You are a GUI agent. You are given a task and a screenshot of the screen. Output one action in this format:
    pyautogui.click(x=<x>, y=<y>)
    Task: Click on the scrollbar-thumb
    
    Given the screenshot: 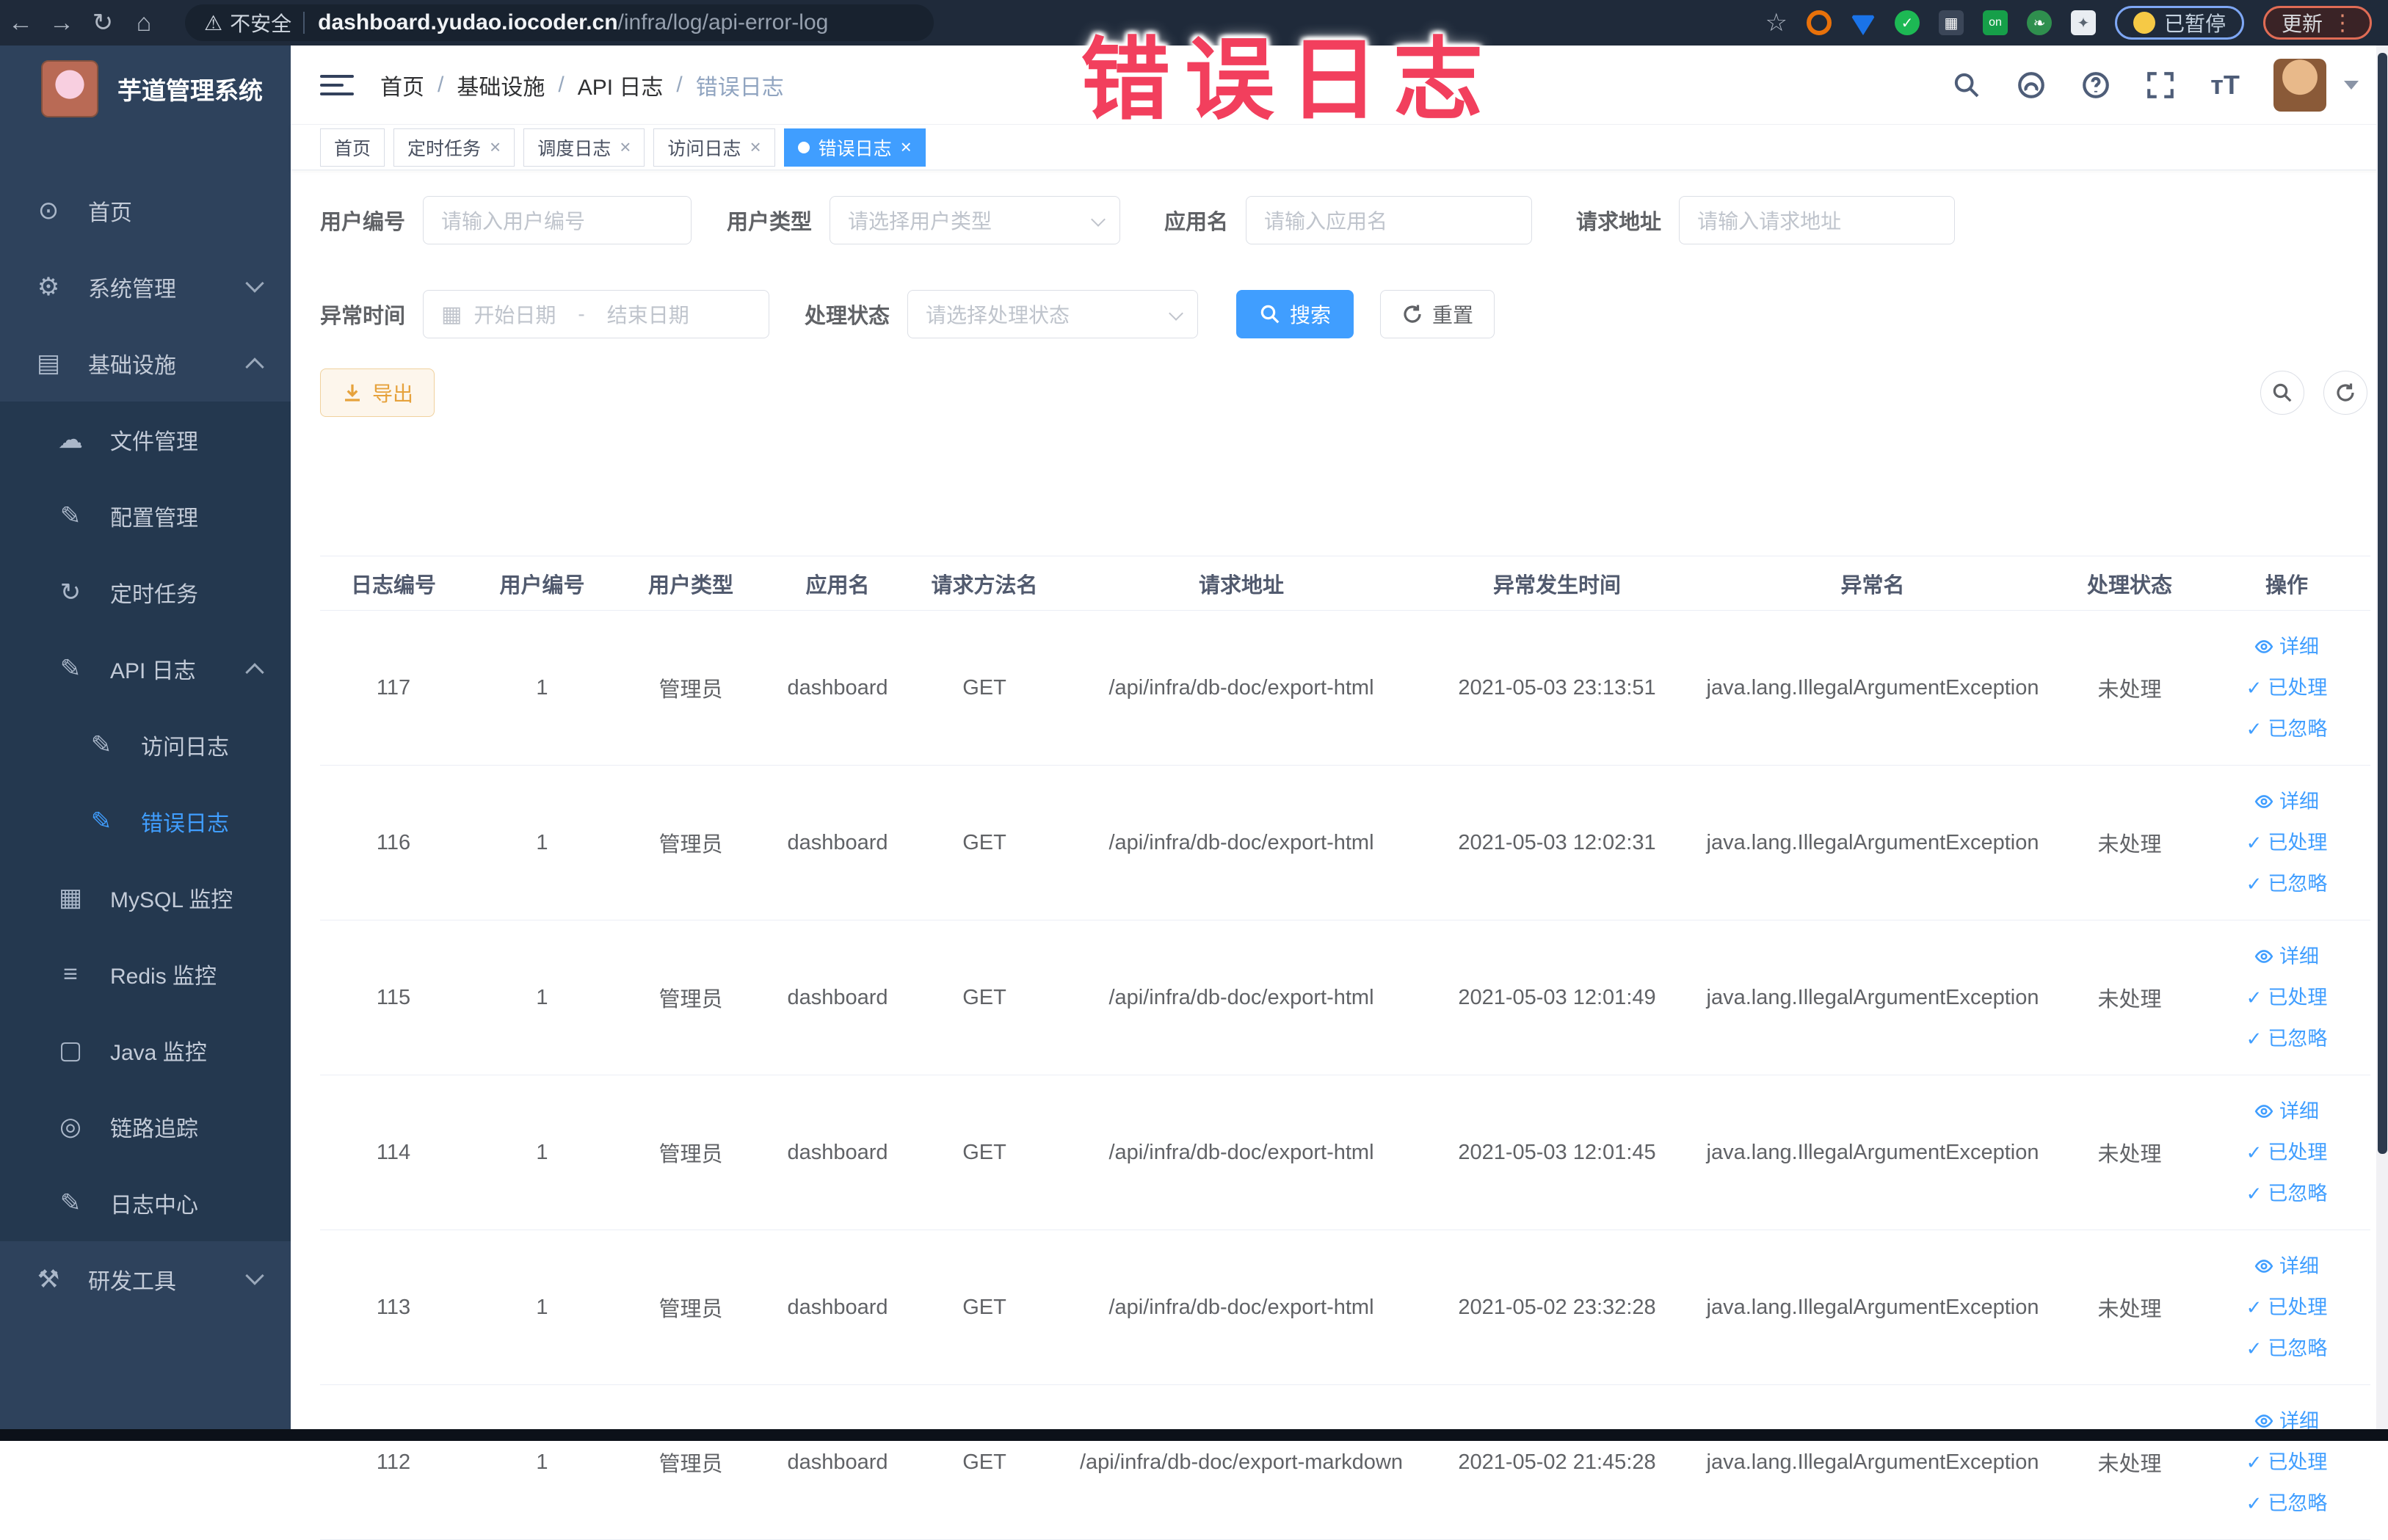 What is the action you would take?
    pyautogui.click(x=2382, y=604)
    